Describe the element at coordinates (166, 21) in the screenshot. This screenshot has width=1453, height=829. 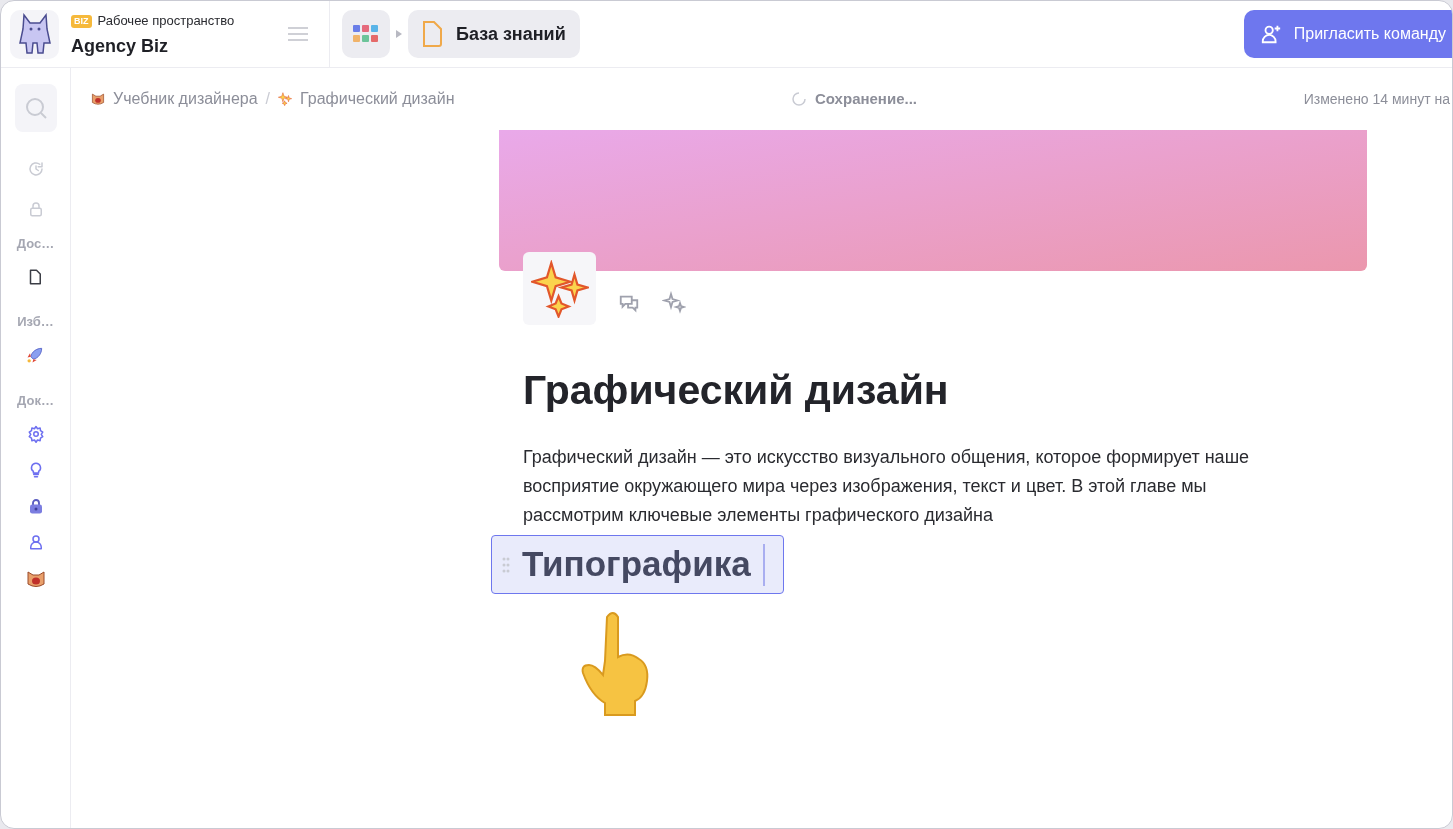
I see `workspace-label: Рабочее пространство` at that location.